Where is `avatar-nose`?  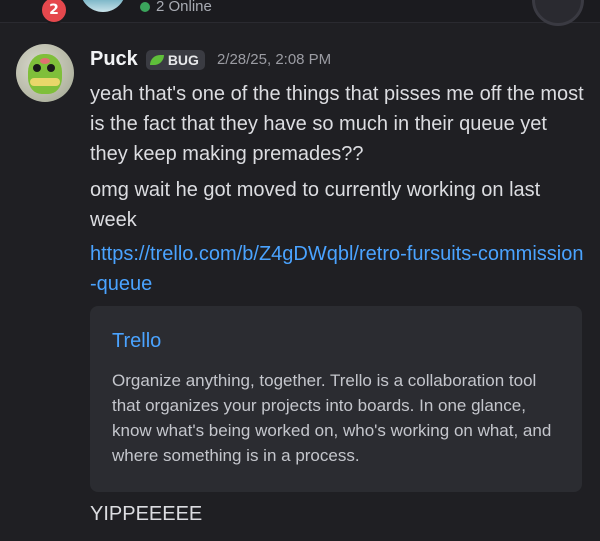 avatar-nose is located at coordinates (45, 61).